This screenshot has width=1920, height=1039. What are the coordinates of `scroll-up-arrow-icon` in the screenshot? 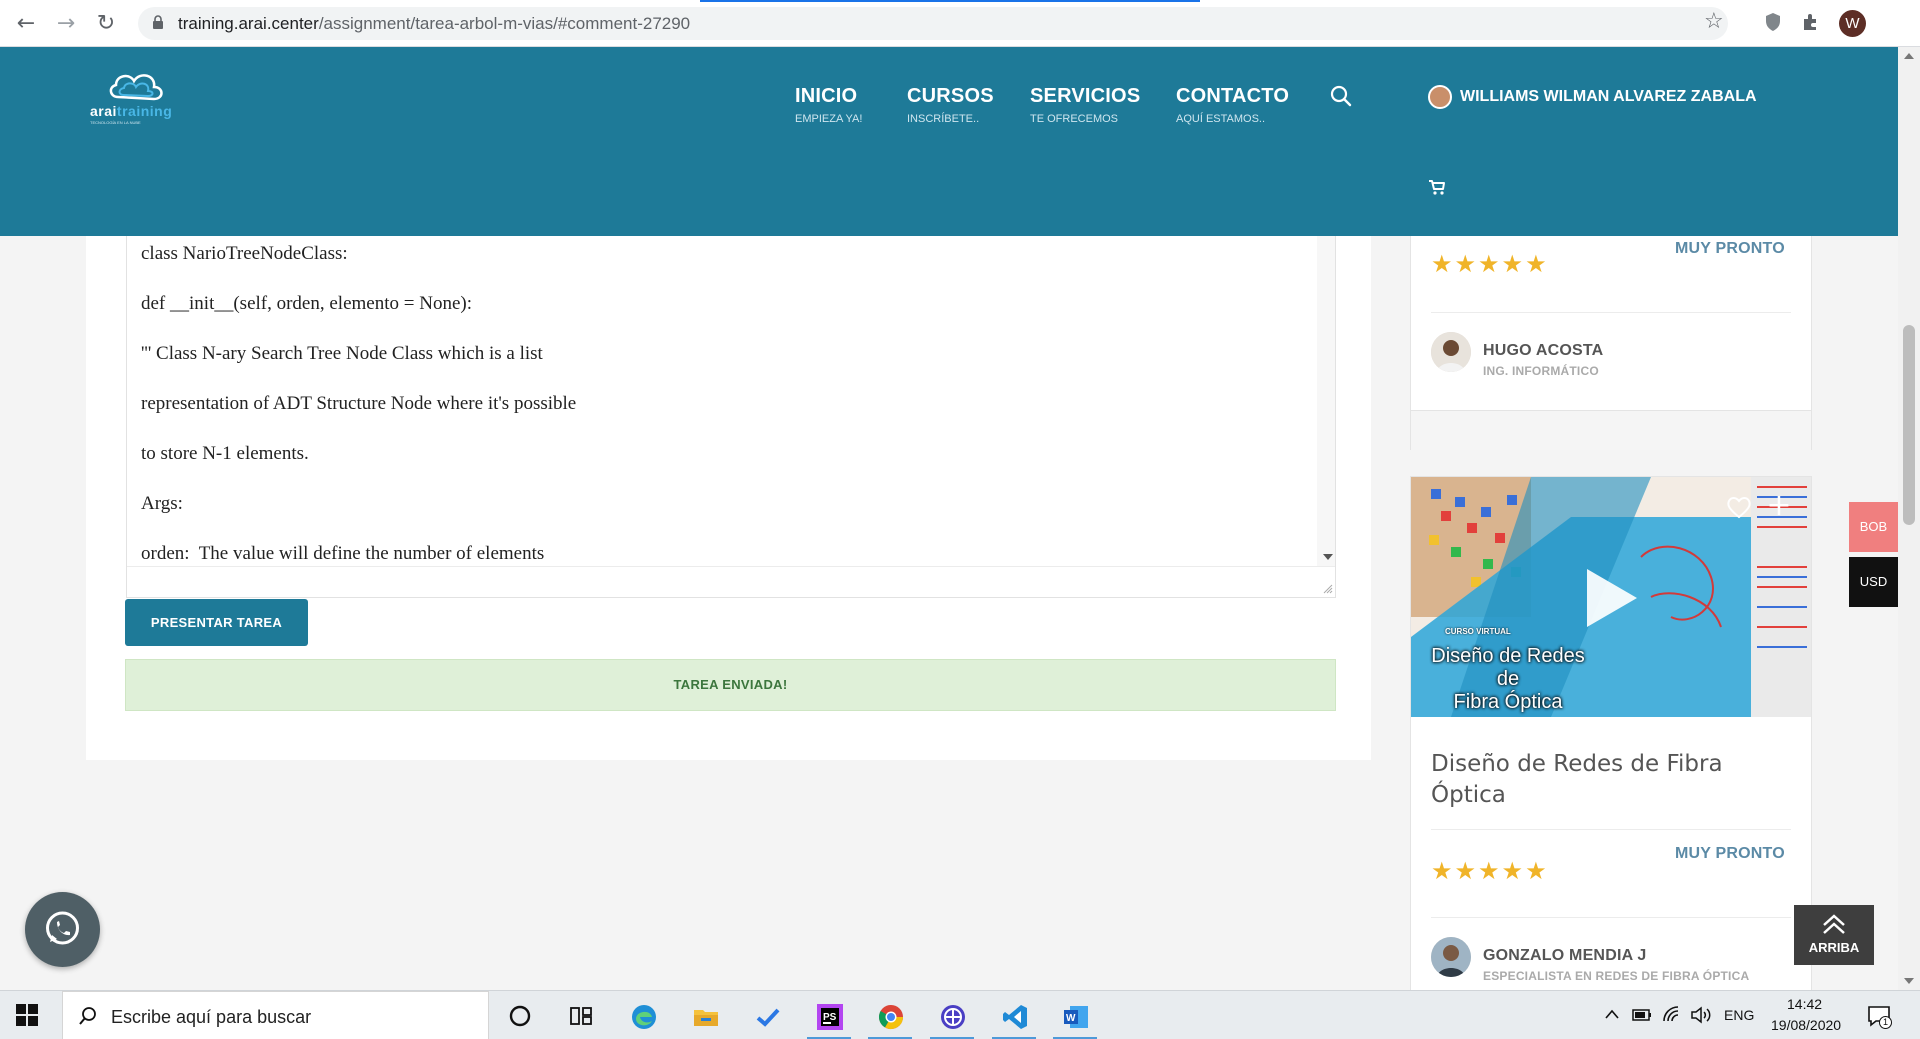 It's located at (1909, 56).